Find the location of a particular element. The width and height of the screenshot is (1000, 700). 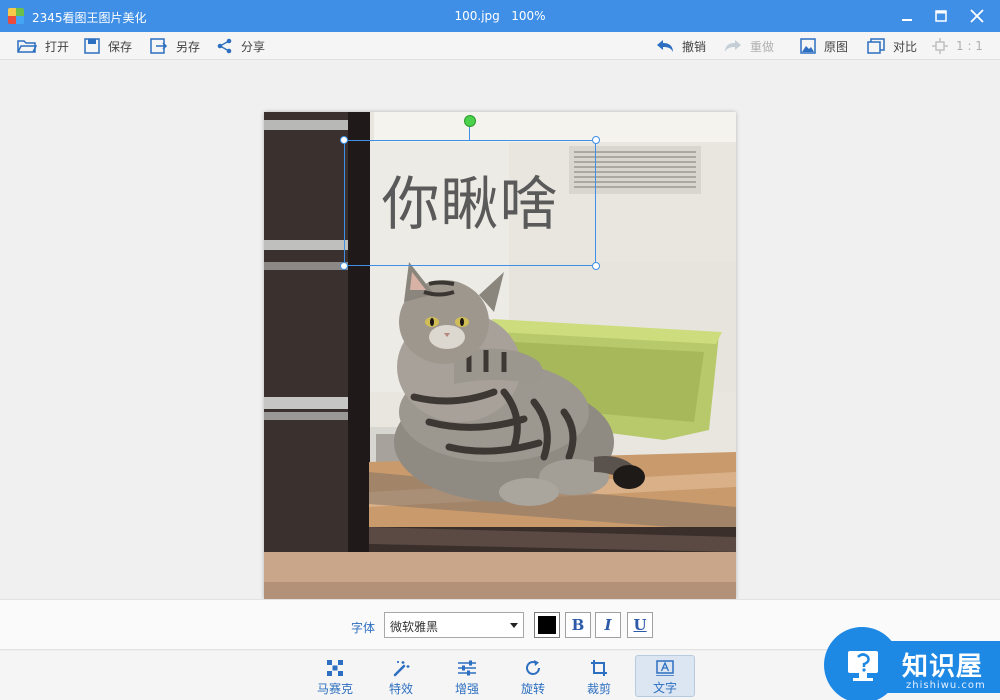

zoom-level: 100% is located at coordinates (528, 16).